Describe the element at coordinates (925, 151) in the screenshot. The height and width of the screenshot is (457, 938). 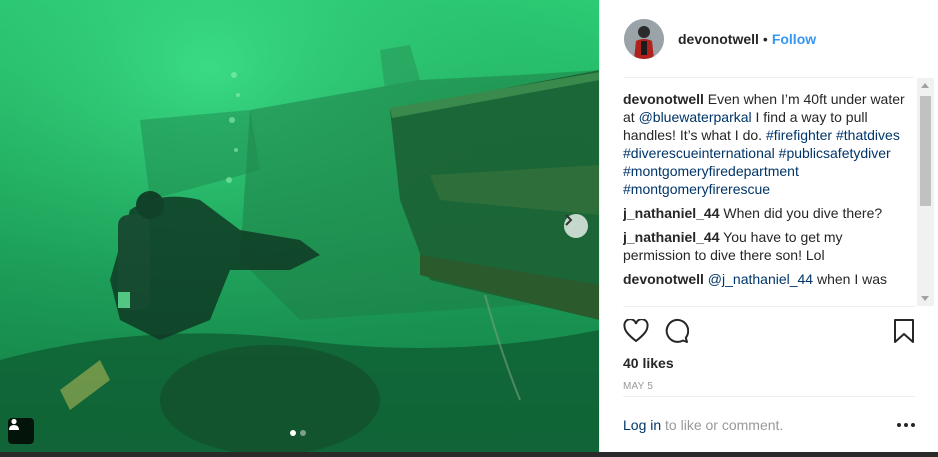
I see `scrollbar-thumb` at that location.